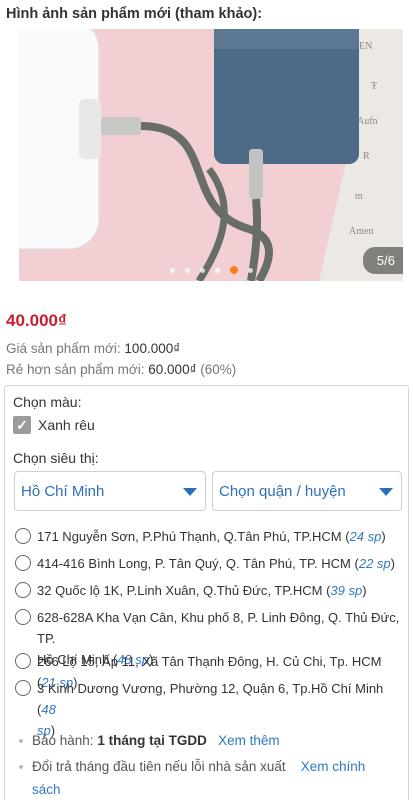 The height and width of the screenshot is (800, 413). I want to click on checkbox-checked: ✓, so click(22, 425).